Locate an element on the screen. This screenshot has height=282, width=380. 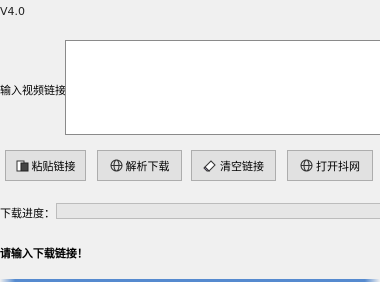
open-douyin-button-label: 打开抖网 is located at coordinates (338, 166).